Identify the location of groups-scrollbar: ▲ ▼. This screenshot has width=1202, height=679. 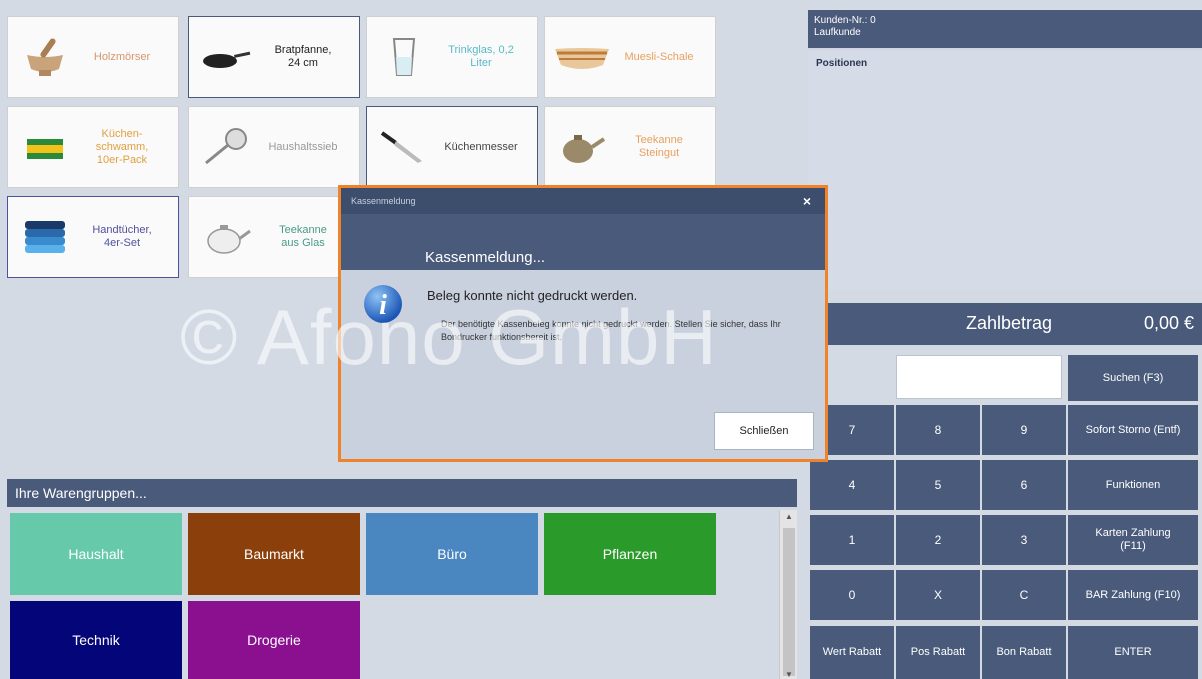
(788, 594).